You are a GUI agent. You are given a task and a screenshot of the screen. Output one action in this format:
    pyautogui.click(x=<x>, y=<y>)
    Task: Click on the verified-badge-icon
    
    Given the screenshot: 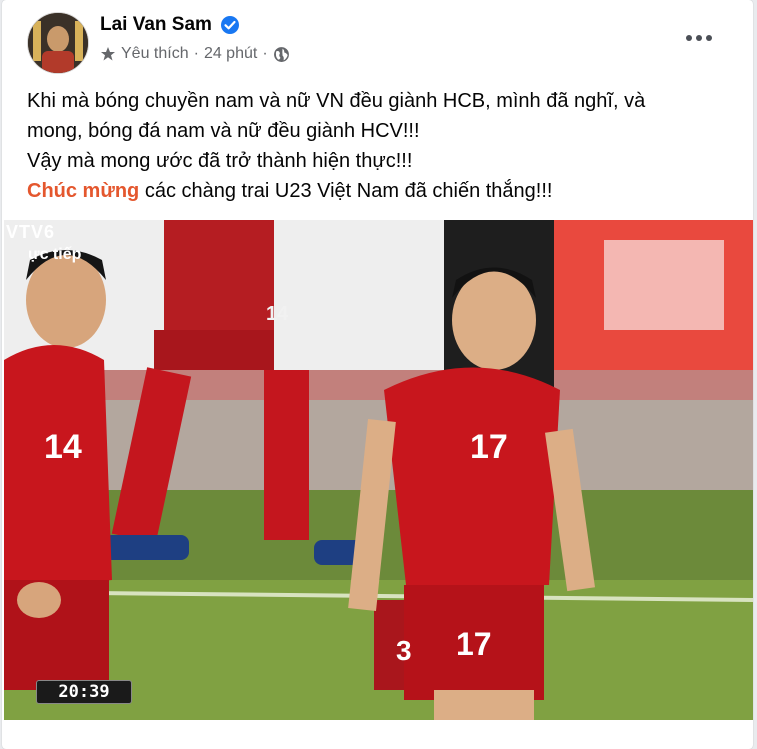 What is the action you would take?
    pyautogui.click(x=229, y=25)
    